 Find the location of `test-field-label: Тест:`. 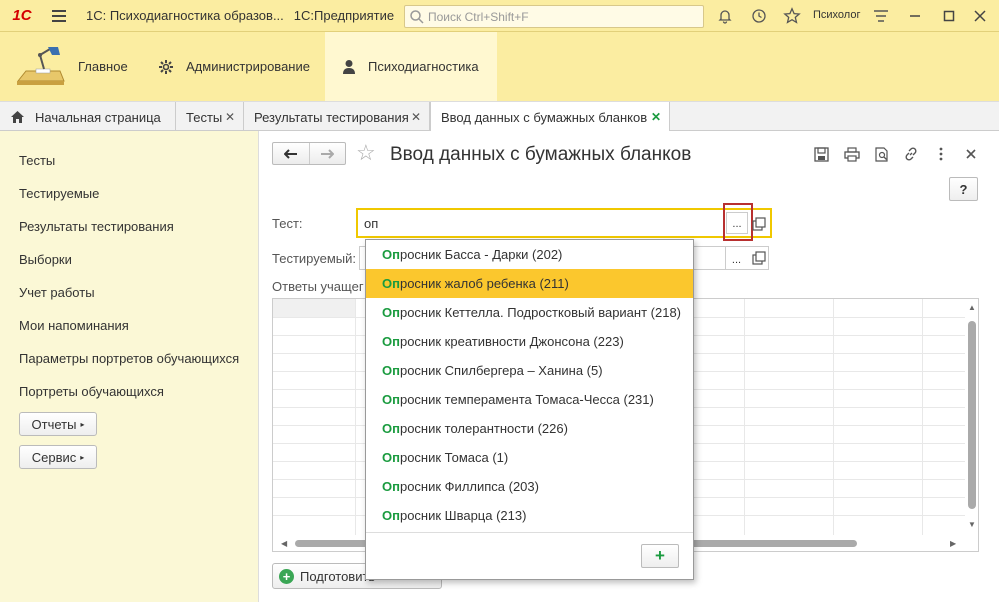

test-field-label: Тест: is located at coordinates (287, 223).